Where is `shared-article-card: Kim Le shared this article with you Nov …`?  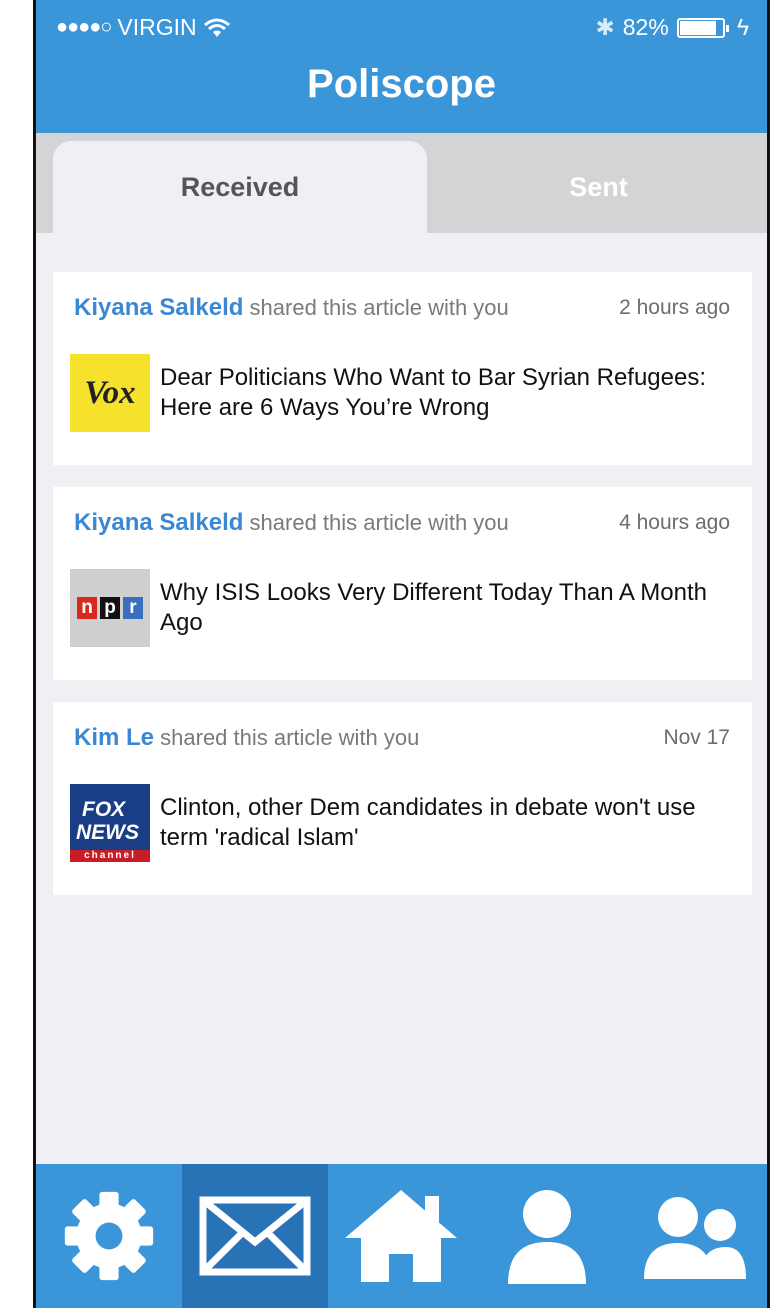 shared-article-card: Kim Le shared this article with you Nov … is located at coordinates (402, 798).